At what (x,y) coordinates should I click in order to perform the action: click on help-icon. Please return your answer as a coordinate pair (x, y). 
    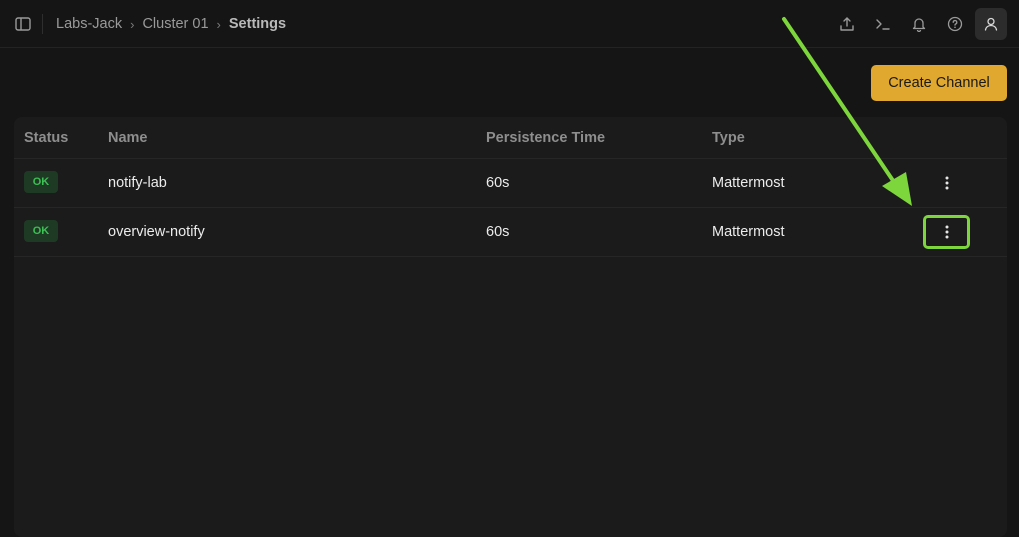
    Looking at the image, I should click on (955, 24).